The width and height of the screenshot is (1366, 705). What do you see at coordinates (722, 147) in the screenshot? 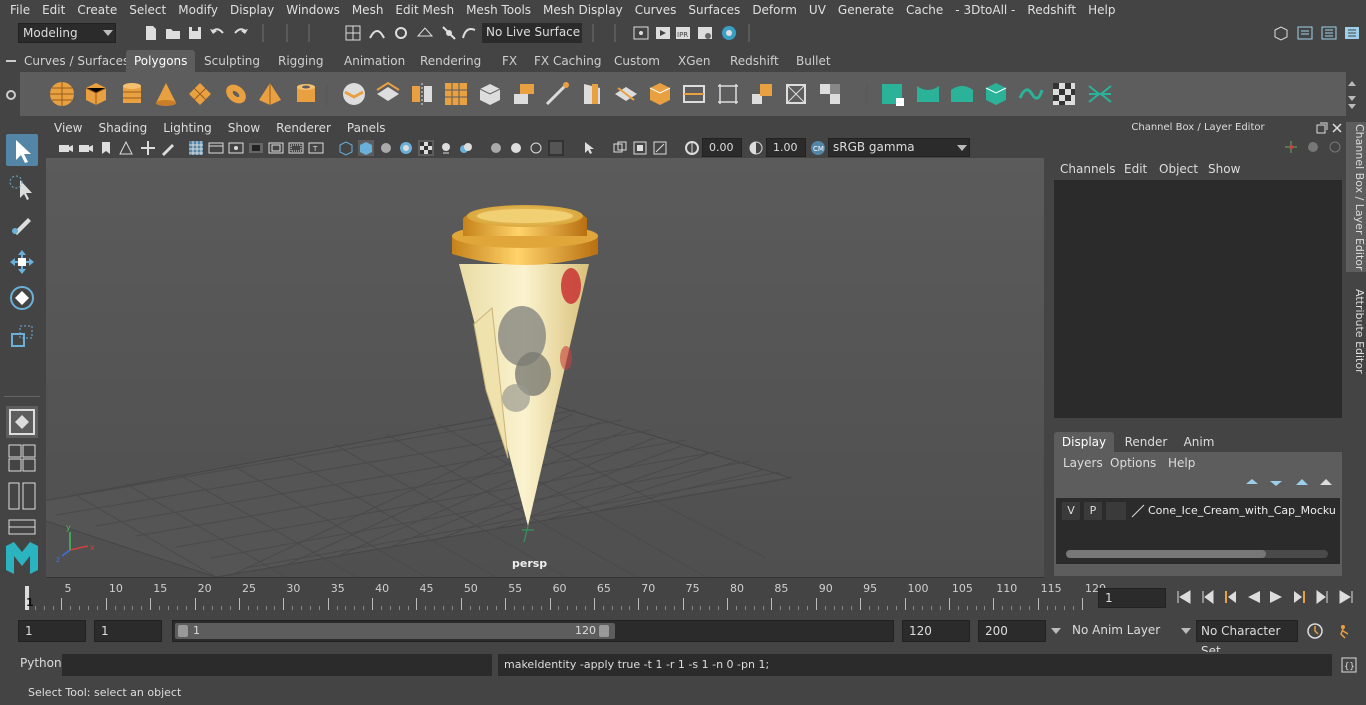
I see `exposure-field: 0.00` at bounding box center [722, 147].